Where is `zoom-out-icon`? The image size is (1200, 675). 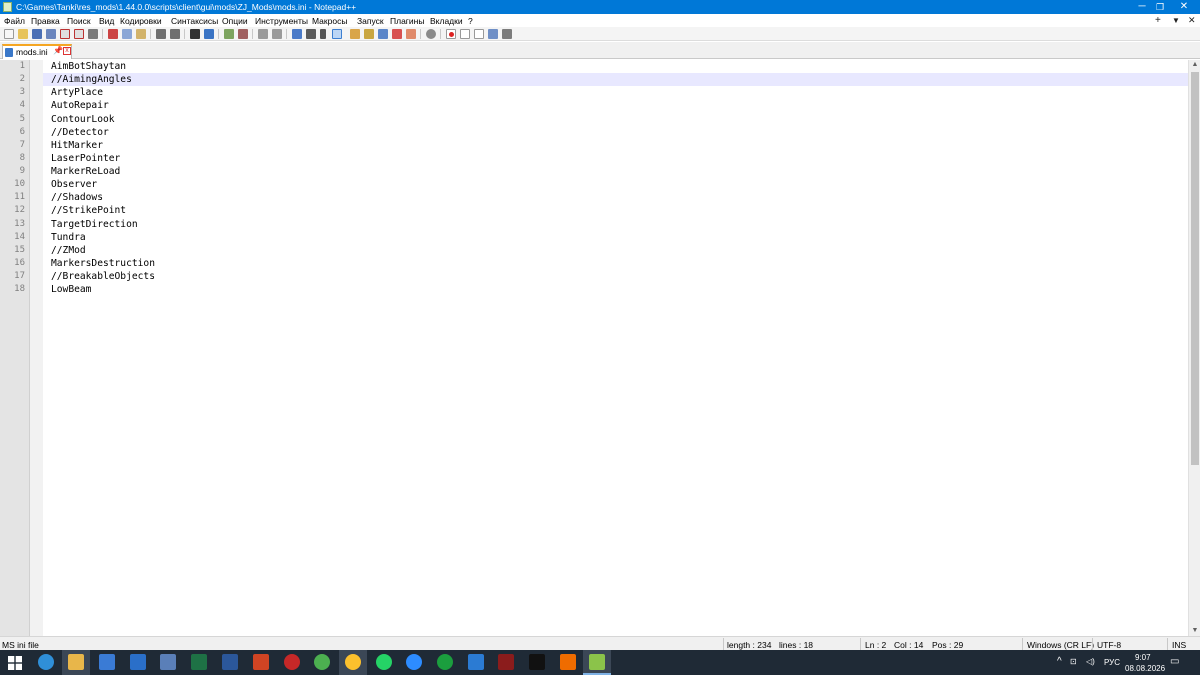
zoom-out-icon is located at coordinates (243, 34).